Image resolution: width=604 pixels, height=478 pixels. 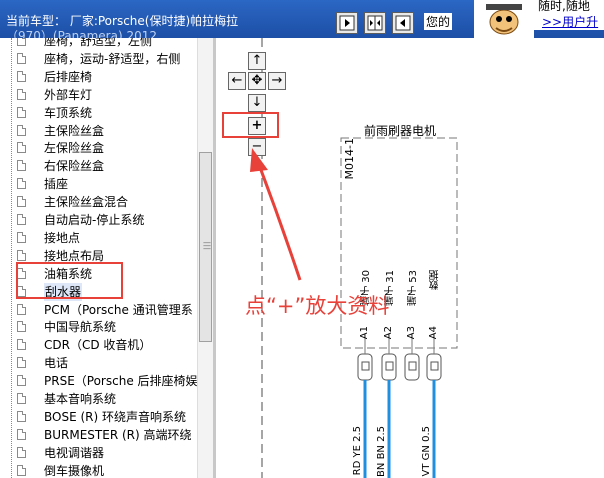 What do you see at coordinates (277, 81) in the screenshot?
I see `pan-right-button: →` at bounding box center [277, 81].